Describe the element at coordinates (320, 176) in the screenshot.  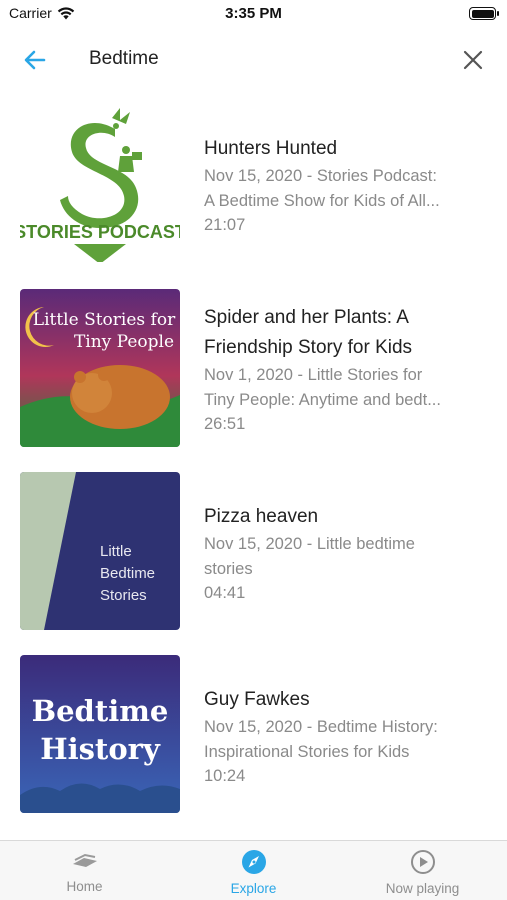
I see `episode-subtitle-line1: Nov 15, 2020 - Stories Podcast:` at that location.